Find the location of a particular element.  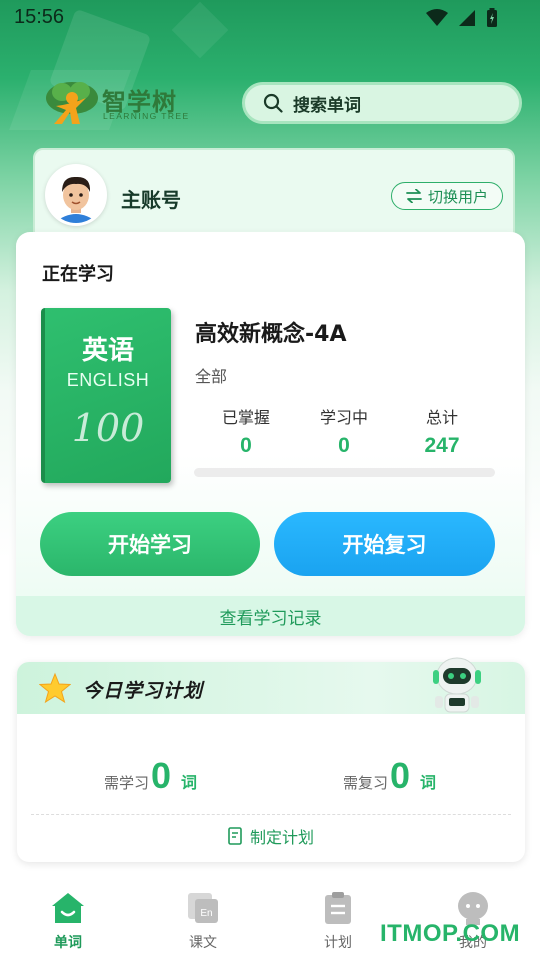

nav-item-plan: 计划 is located at coordinates (338, 920).